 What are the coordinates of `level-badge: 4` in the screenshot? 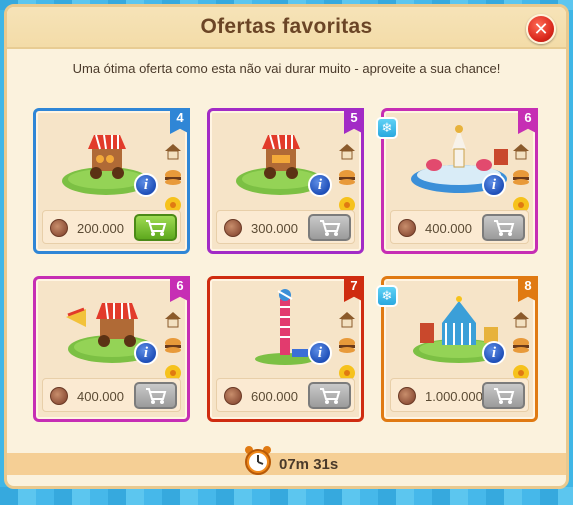 It's located at (180, 121).